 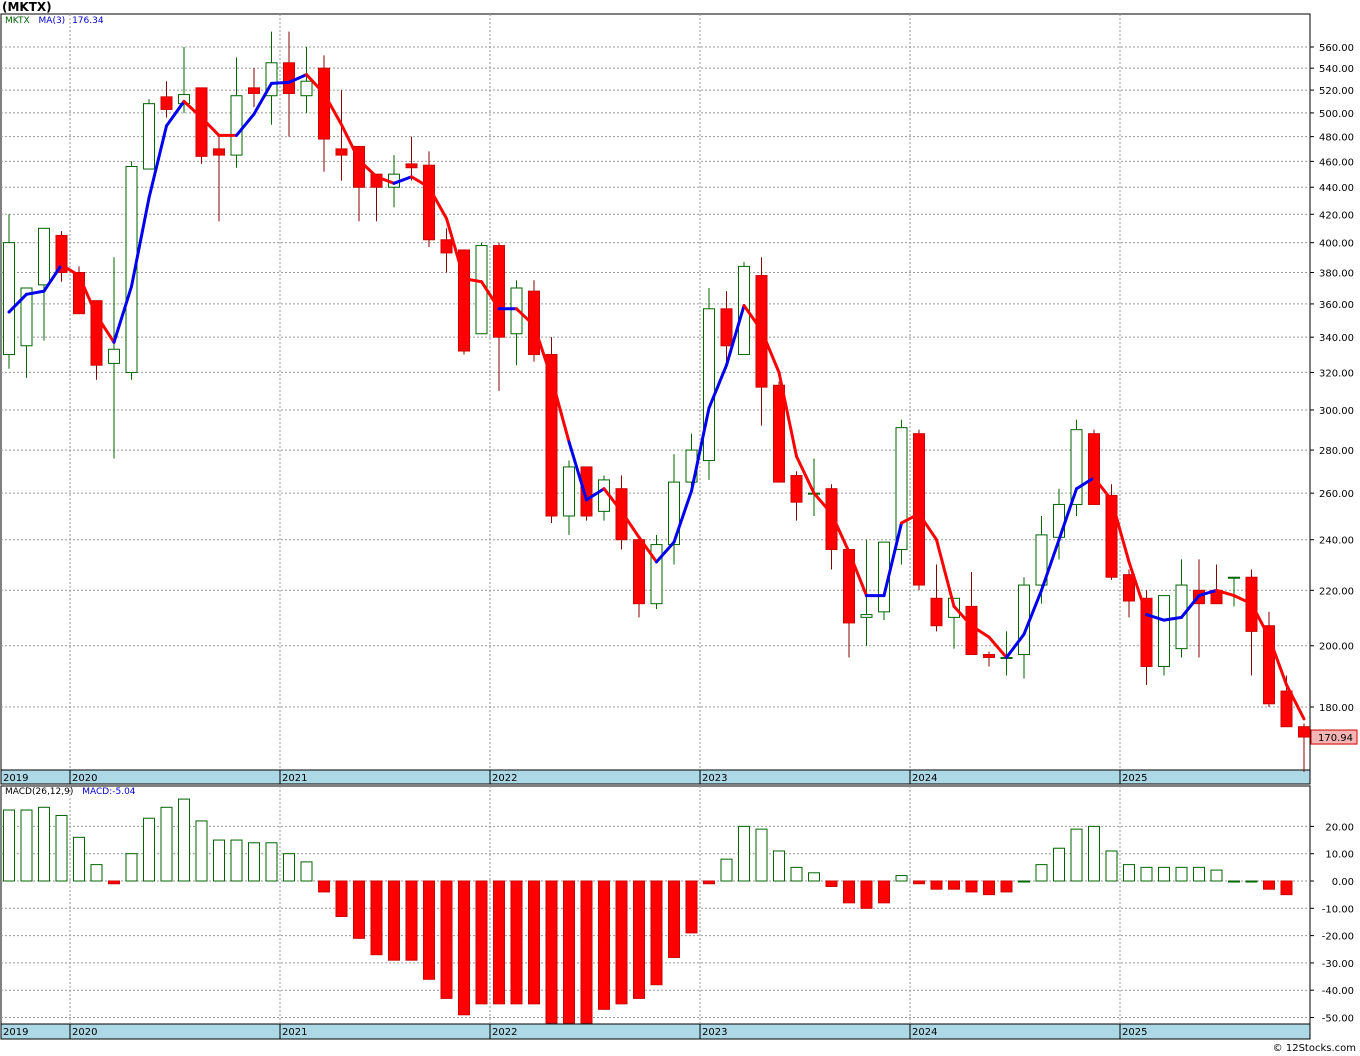 I want to click on price-tick-label: 540.00, so click(x=1336, y=69).